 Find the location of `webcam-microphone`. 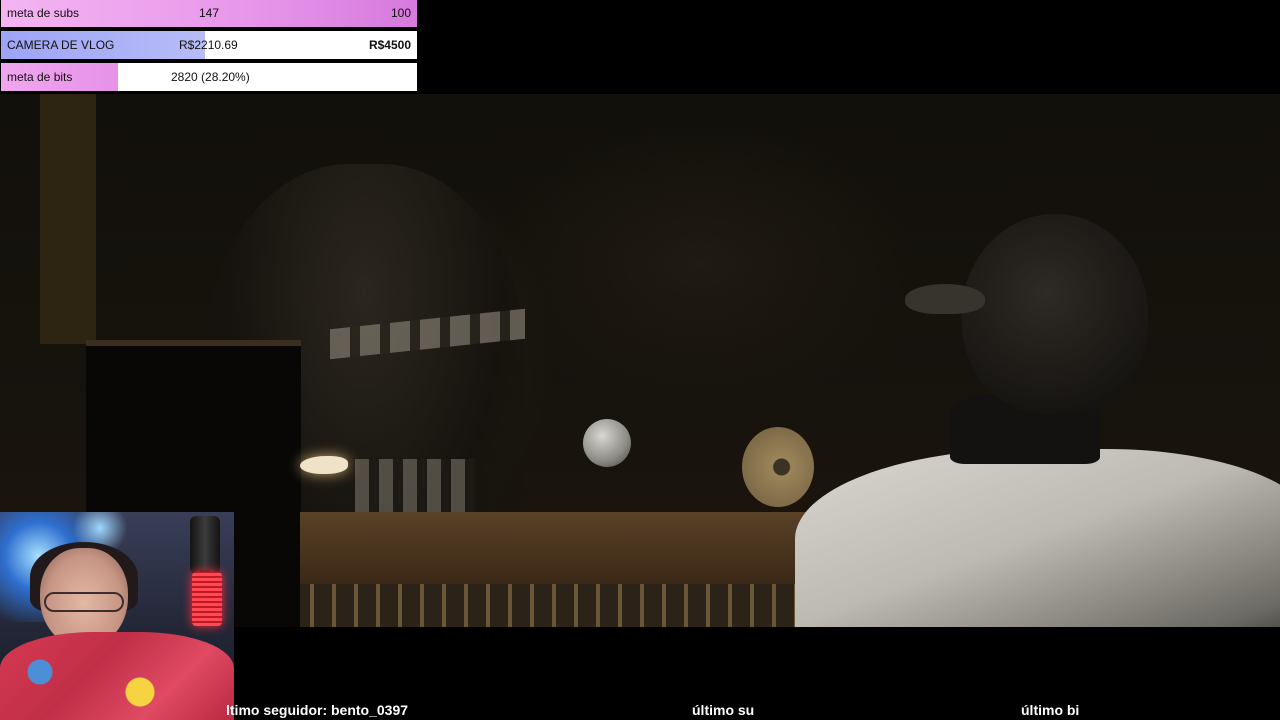

webcam-microphone is located at coordinates (205, 545).